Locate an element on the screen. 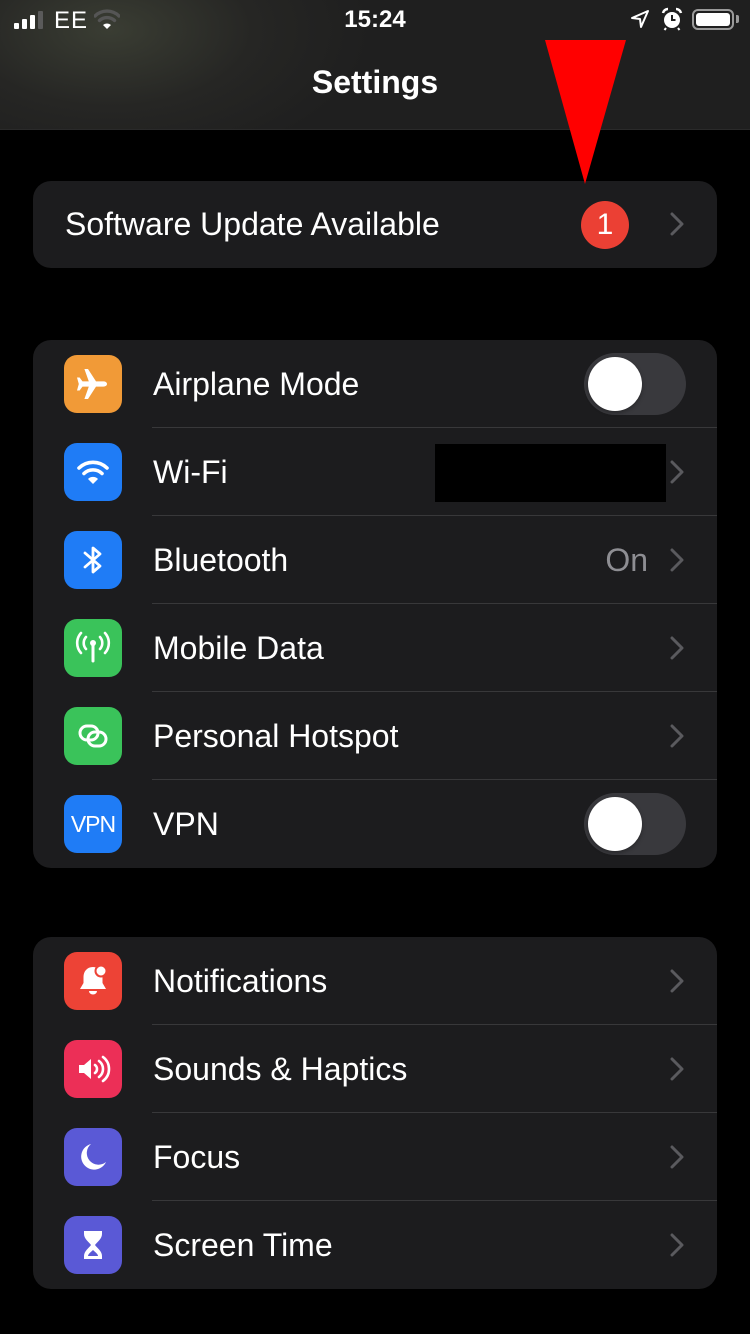 The height and width of the screenshot is (1334, 750). settings-row-personal-hotspot: Personal Hotspot is located at coordinates (375, 736).